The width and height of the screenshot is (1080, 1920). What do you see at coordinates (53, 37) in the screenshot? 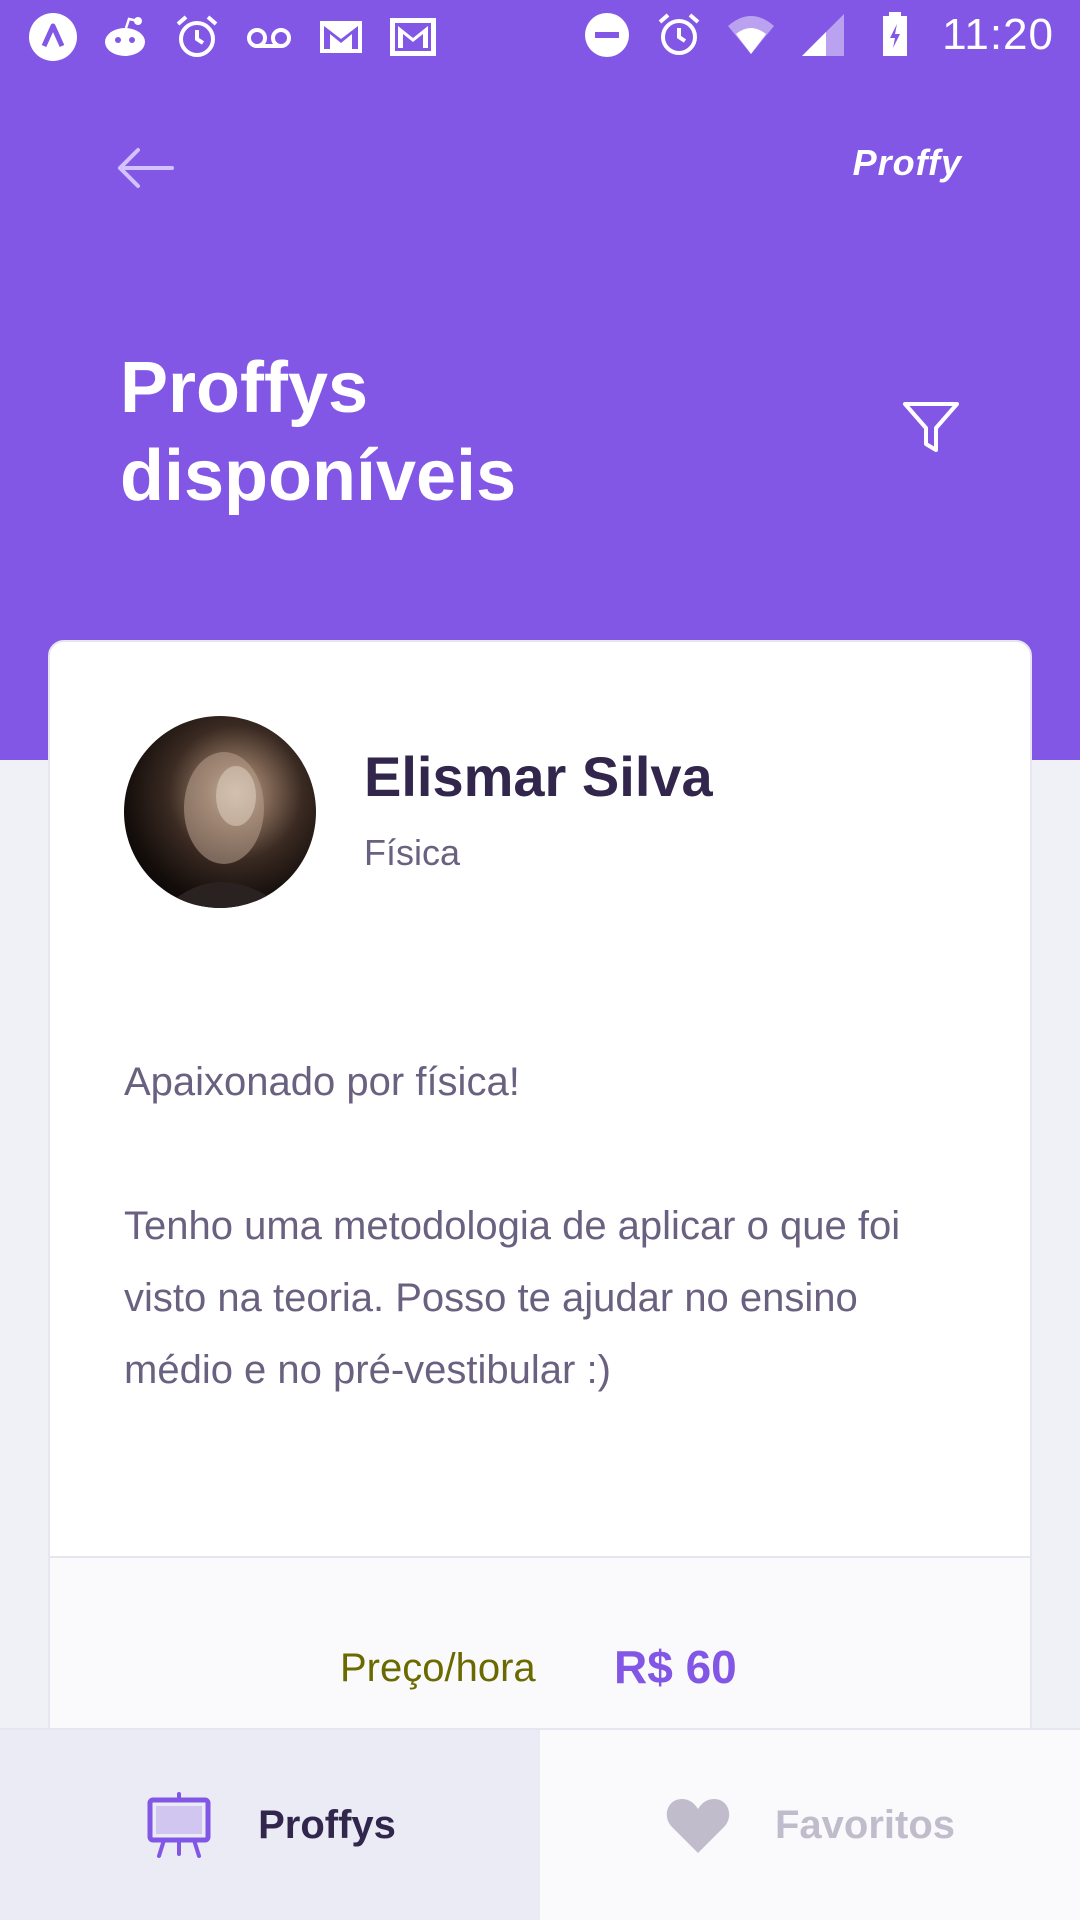
I see `app-icon` at bounding box center [53, 37].